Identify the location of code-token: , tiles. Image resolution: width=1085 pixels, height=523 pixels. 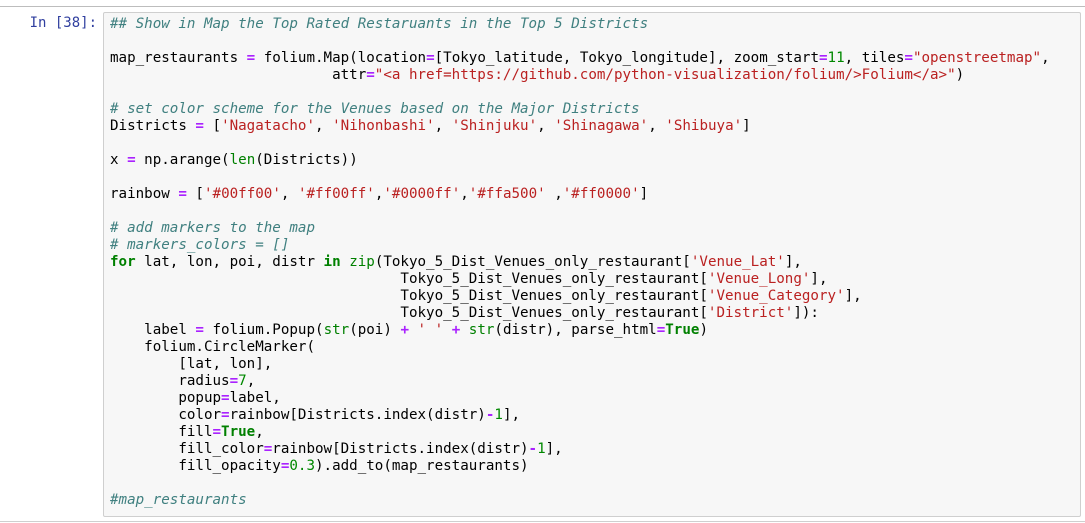
(874, 58).